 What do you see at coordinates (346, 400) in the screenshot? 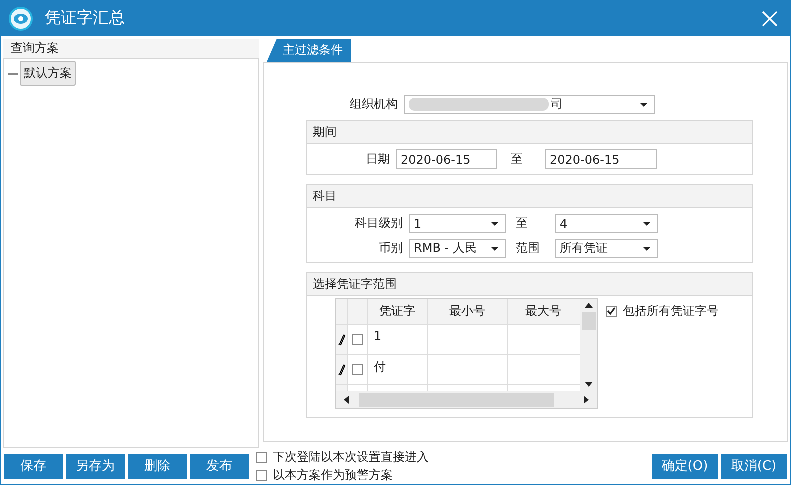
I see `scroll-left-icon` at bounding box center [346, 400].